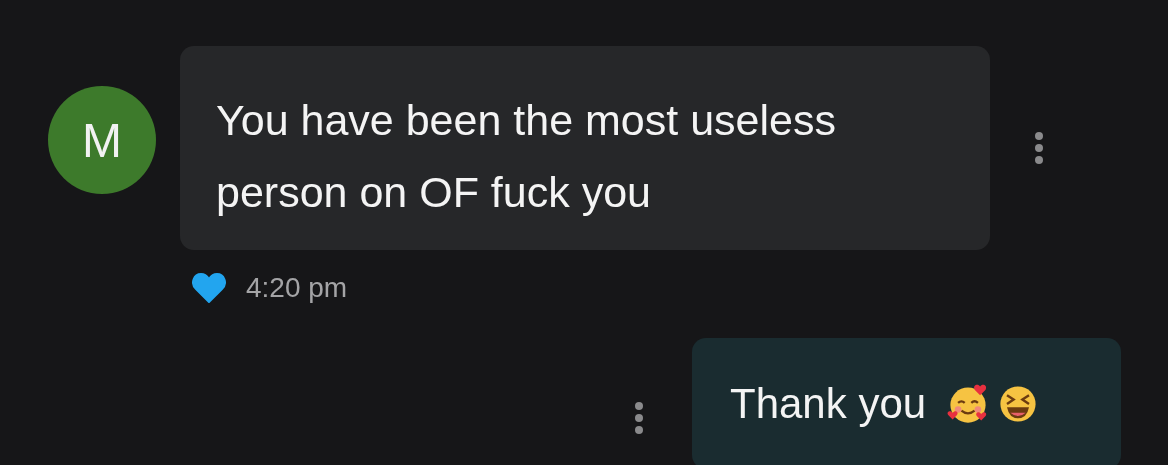 This screenshot has width=1168, height=465. I want to click on avatar: M, so click(102, 140).